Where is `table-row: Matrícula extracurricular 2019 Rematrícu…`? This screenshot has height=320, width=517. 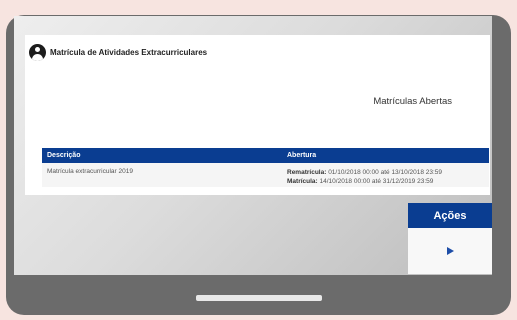
table-row: Matrícula extracurricular 2019 Rematrícu… is located at coordinates (265, 175).